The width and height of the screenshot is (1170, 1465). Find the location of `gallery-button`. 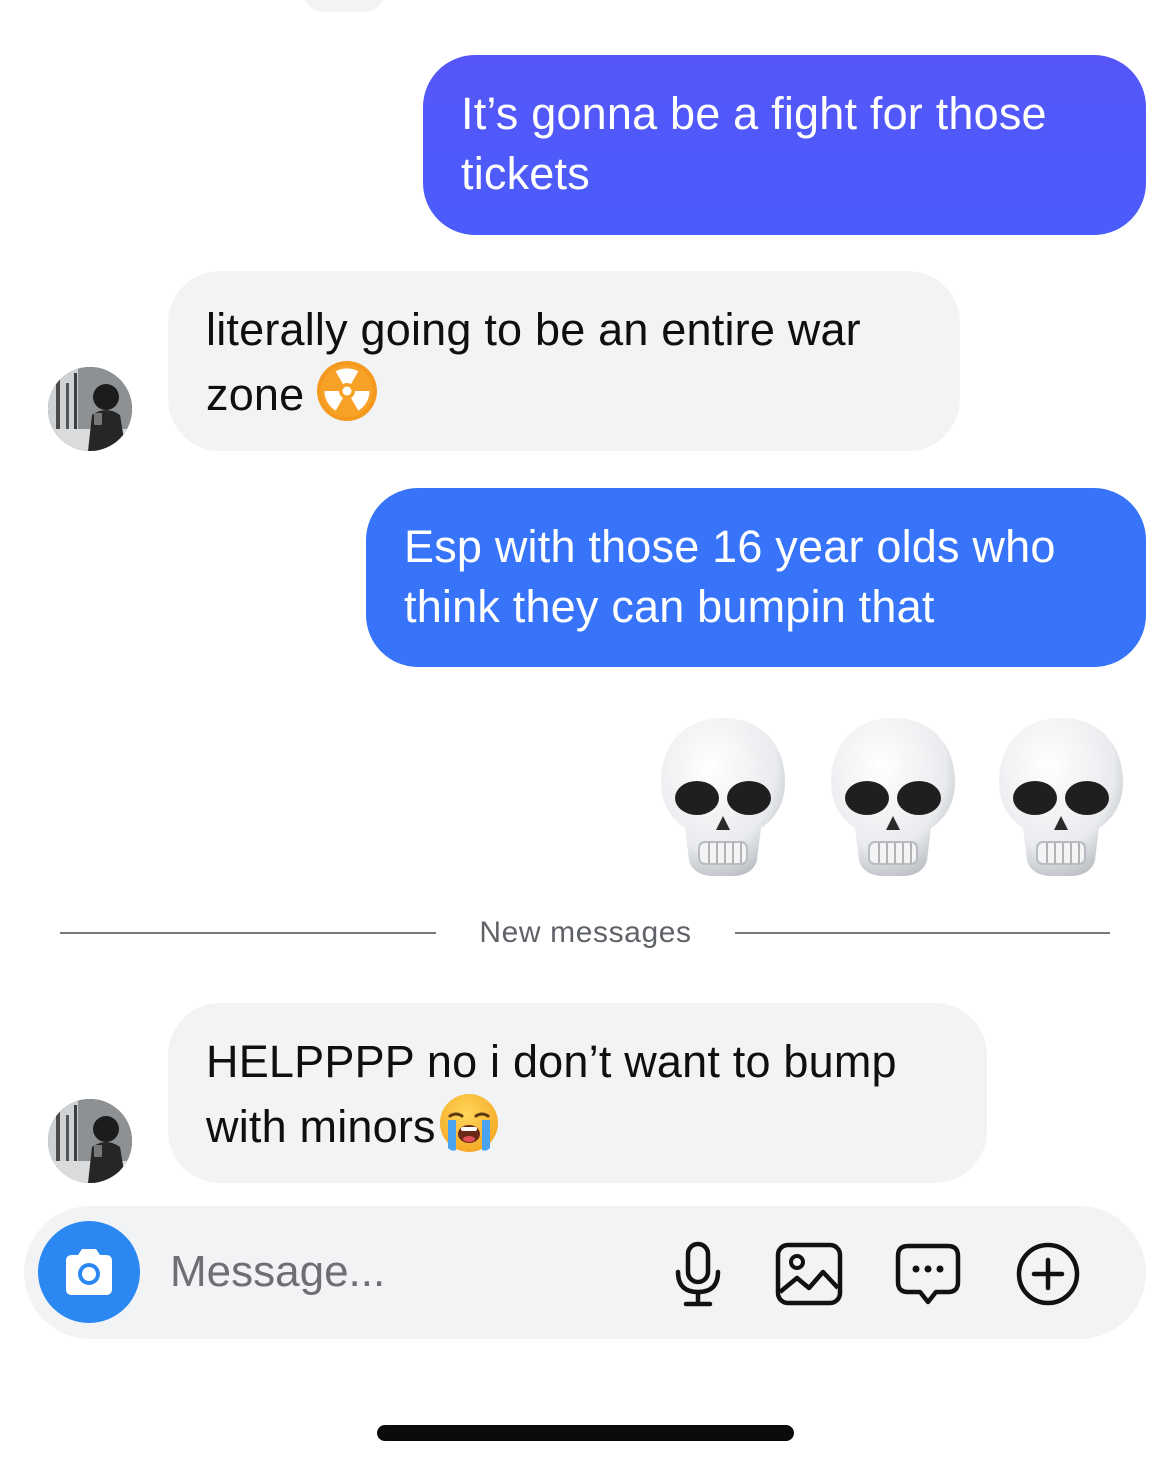

gallery-button is located at coordinates (809, 1274).